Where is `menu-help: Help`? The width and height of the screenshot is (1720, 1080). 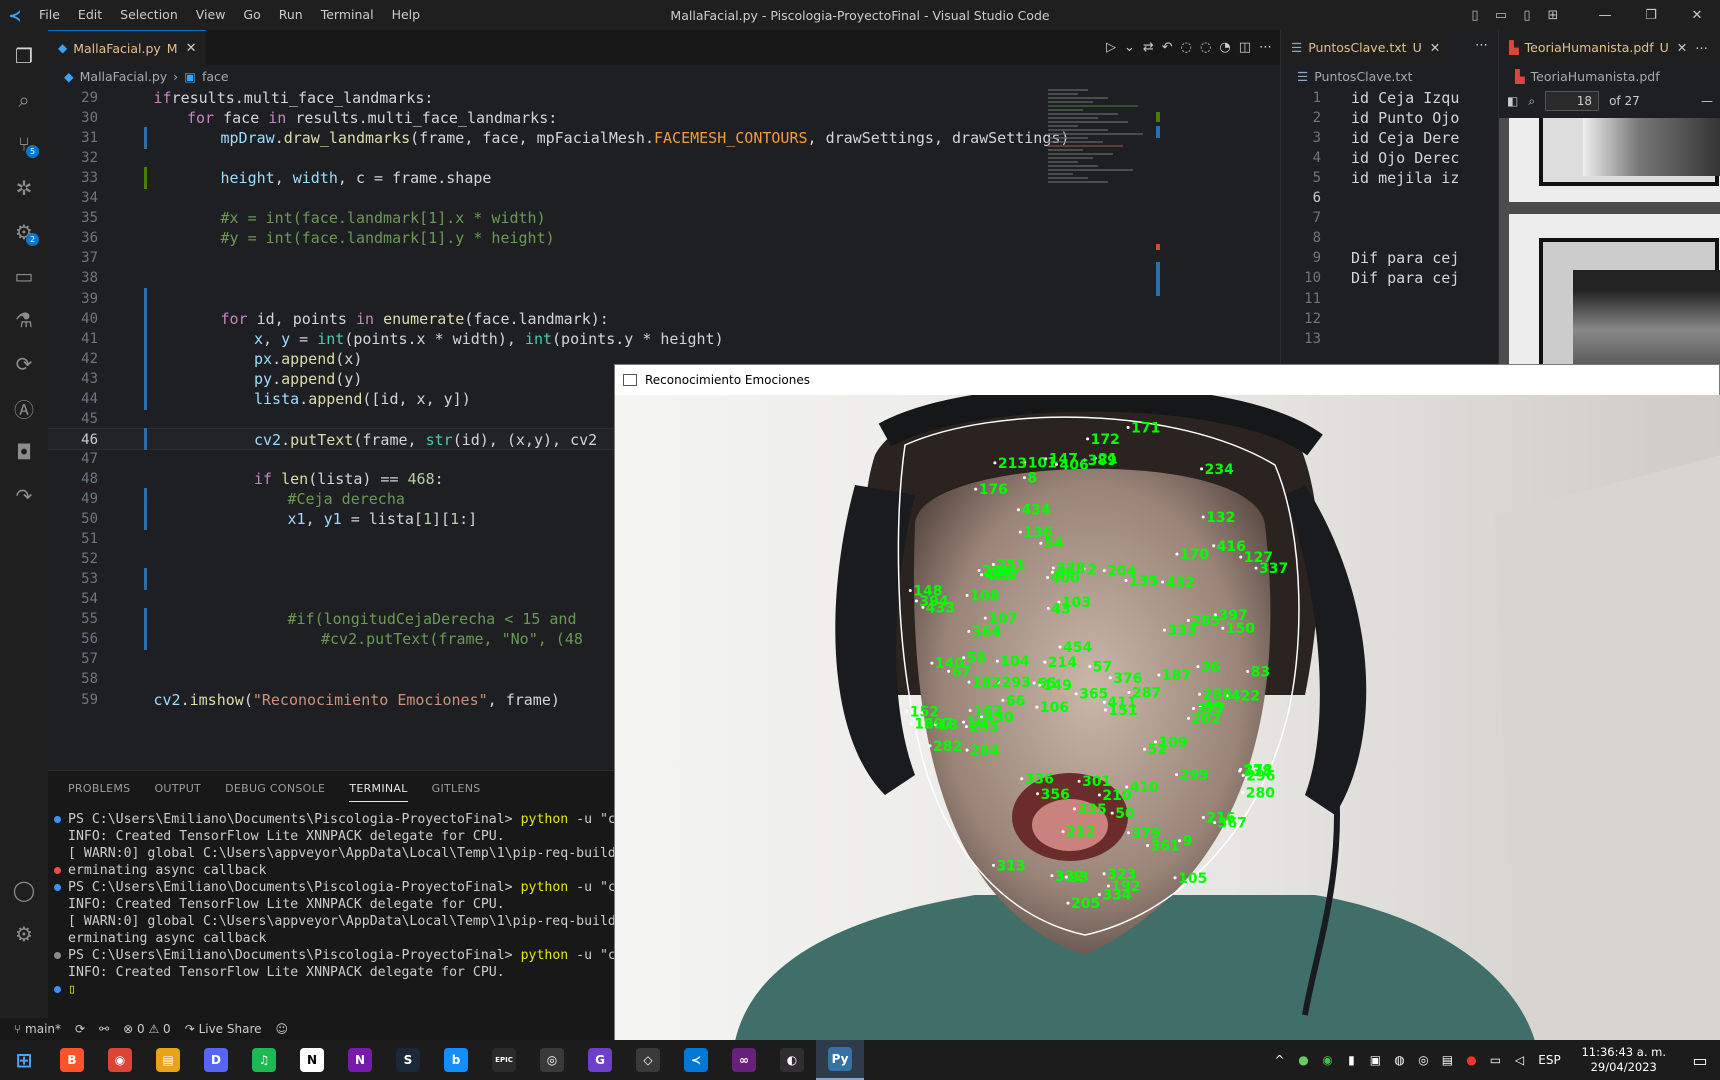
menu-help: Help is located at coordinates (406, 15).